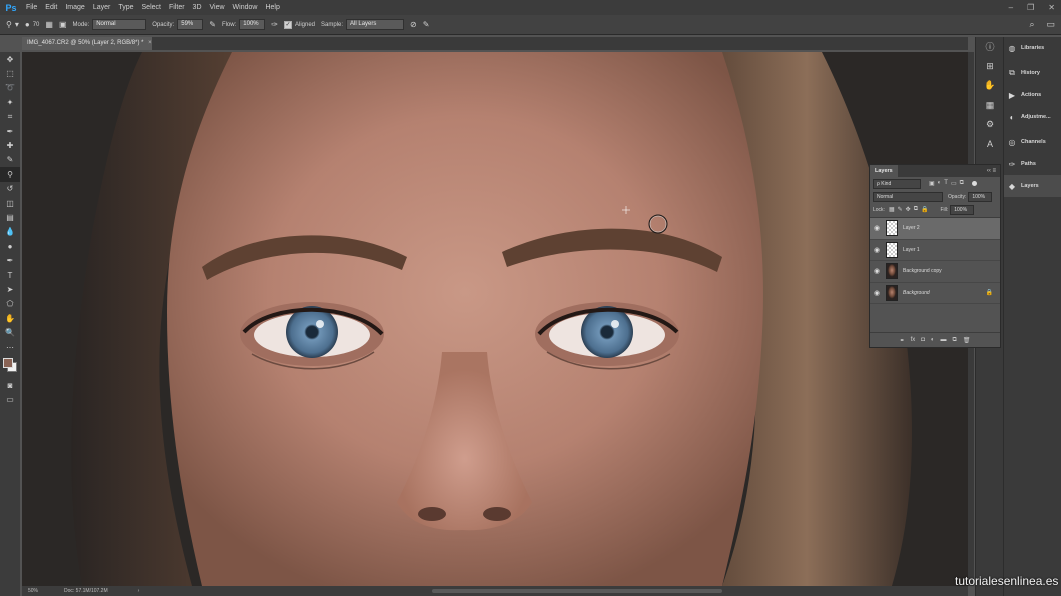  Describe the element at coordinates (40, 591) in the screenshot. I see `zoom-level: 50%` at that location.